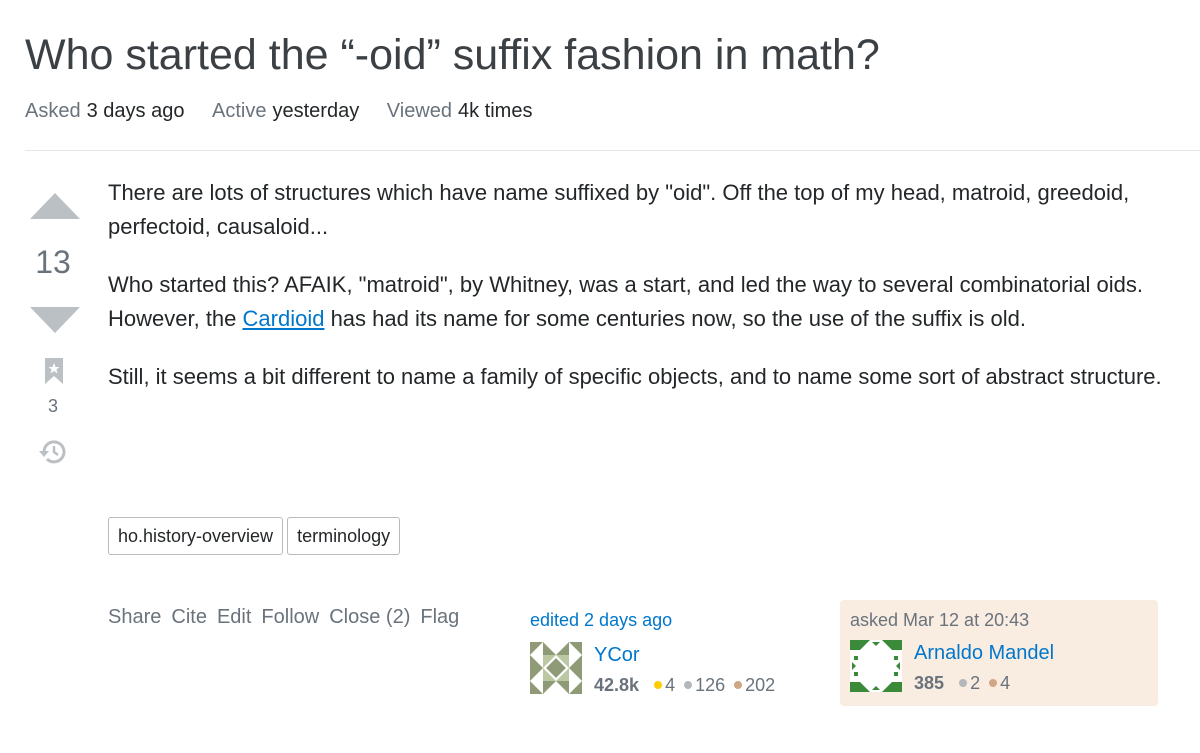 The image size is (1200, 753). I want to click on owner-bronze-count: 4, so click(1005, 683).